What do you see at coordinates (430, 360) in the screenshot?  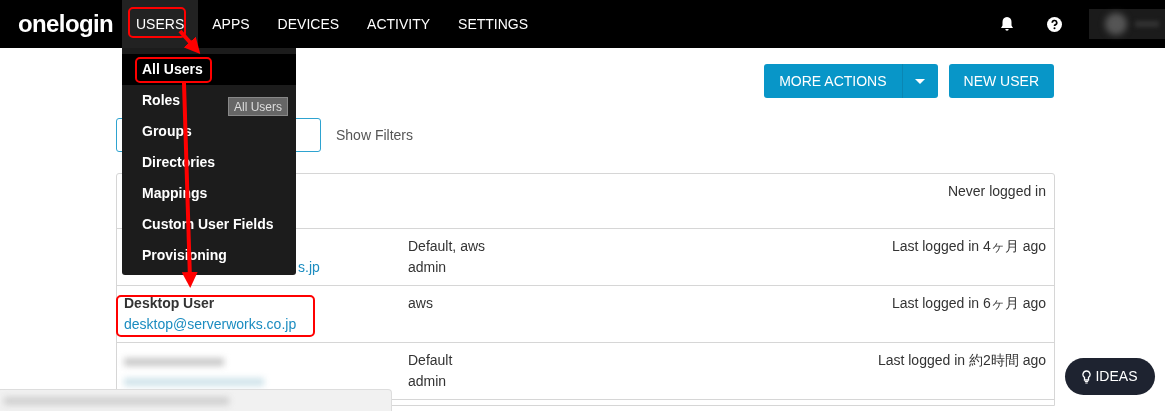 I see `group-role-text: Default` at bounding box center [430, 360].